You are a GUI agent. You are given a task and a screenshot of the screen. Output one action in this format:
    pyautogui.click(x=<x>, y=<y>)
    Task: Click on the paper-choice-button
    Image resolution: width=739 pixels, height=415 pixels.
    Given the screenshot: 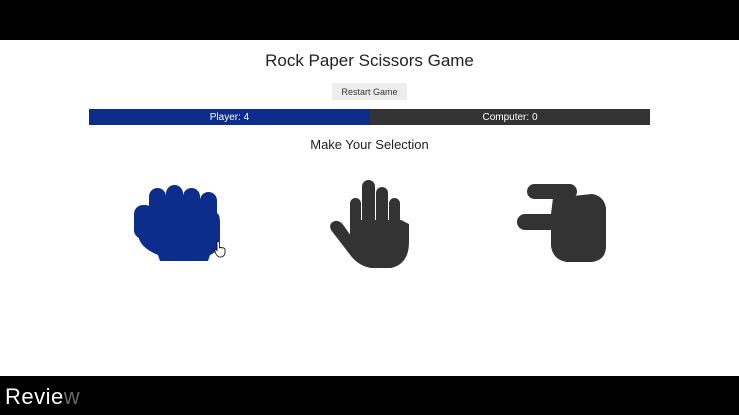 What is the action you would take?
    pyautogui.click(x=370, y=225)
    